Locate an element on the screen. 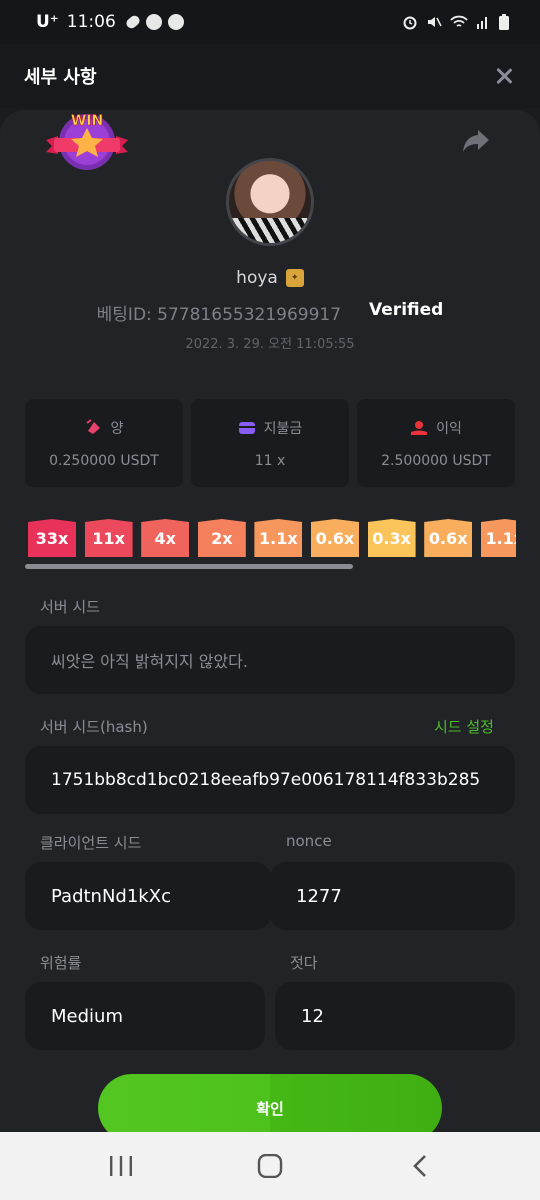 The image size is (540, 1200). close-icon is located at coordinates (504, 76).